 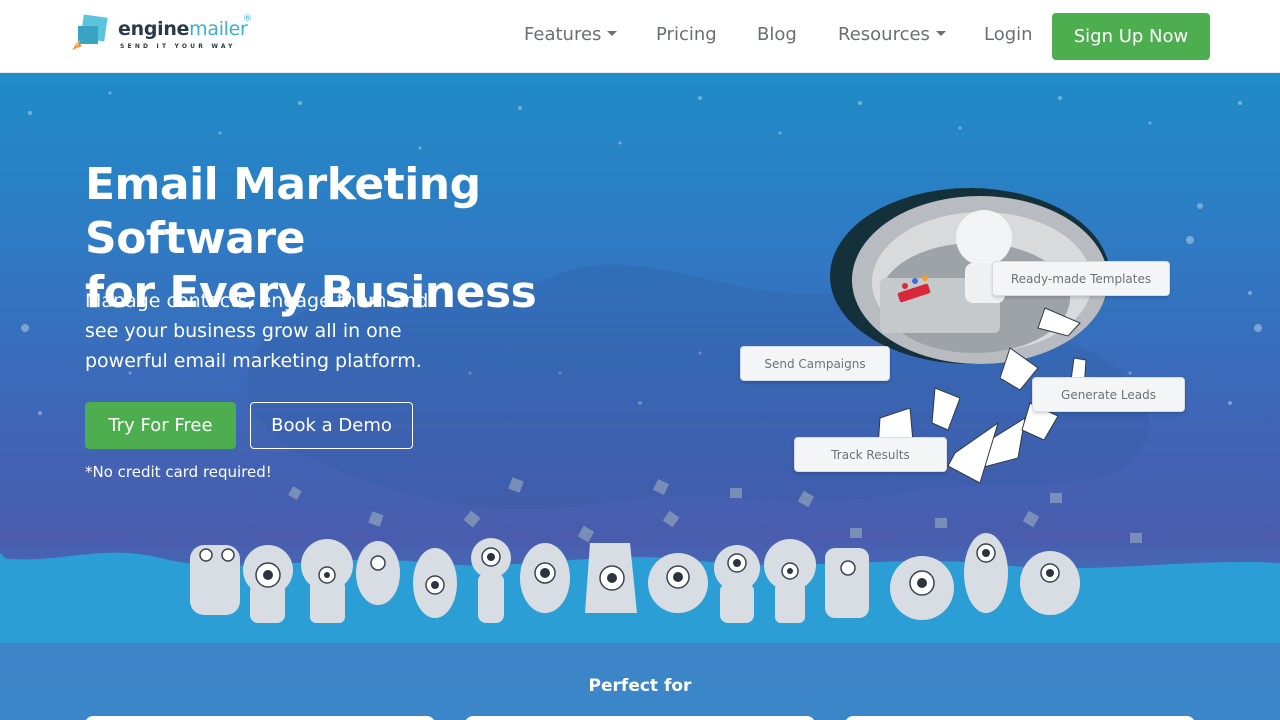 I want to click on perfect-for-heading: Perfect for, so click(x=640, y=686).